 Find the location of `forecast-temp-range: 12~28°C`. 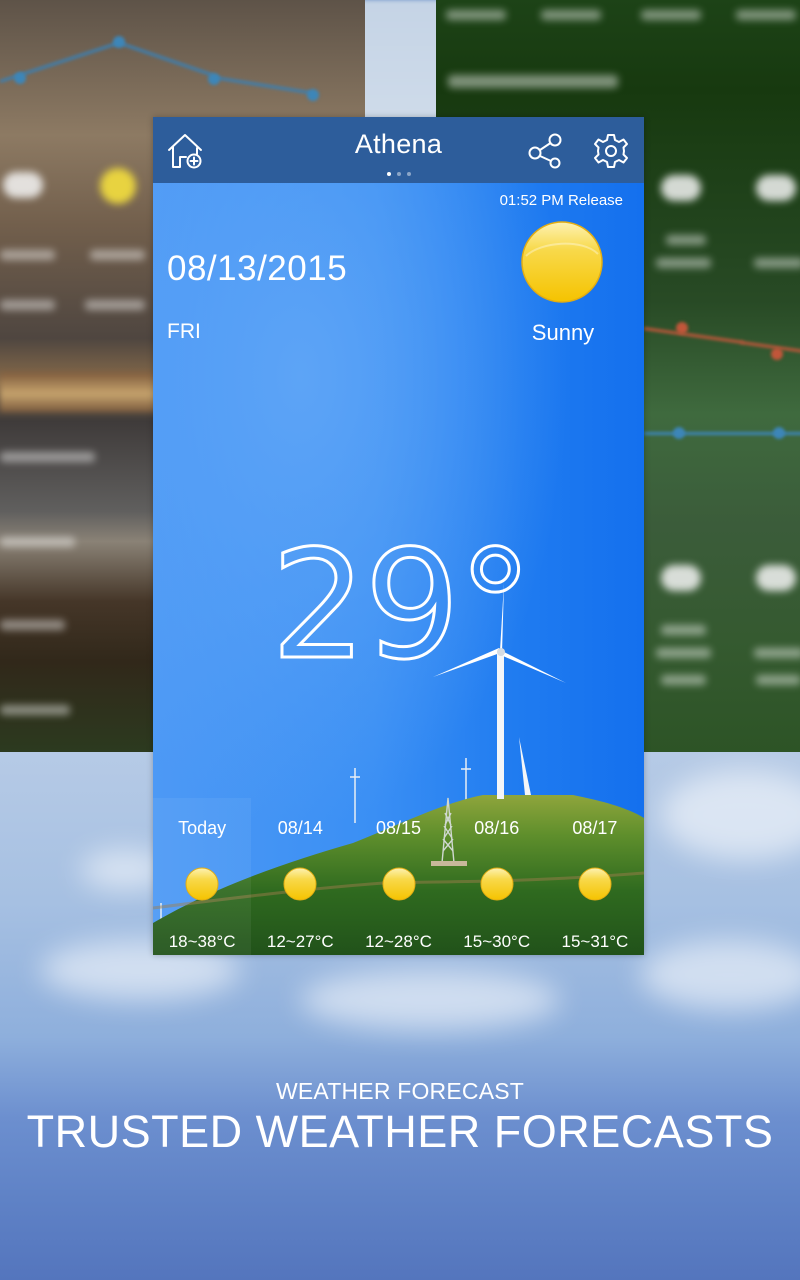

forecast-temp-range: 12~28°C is located at coordinates (398, 941).